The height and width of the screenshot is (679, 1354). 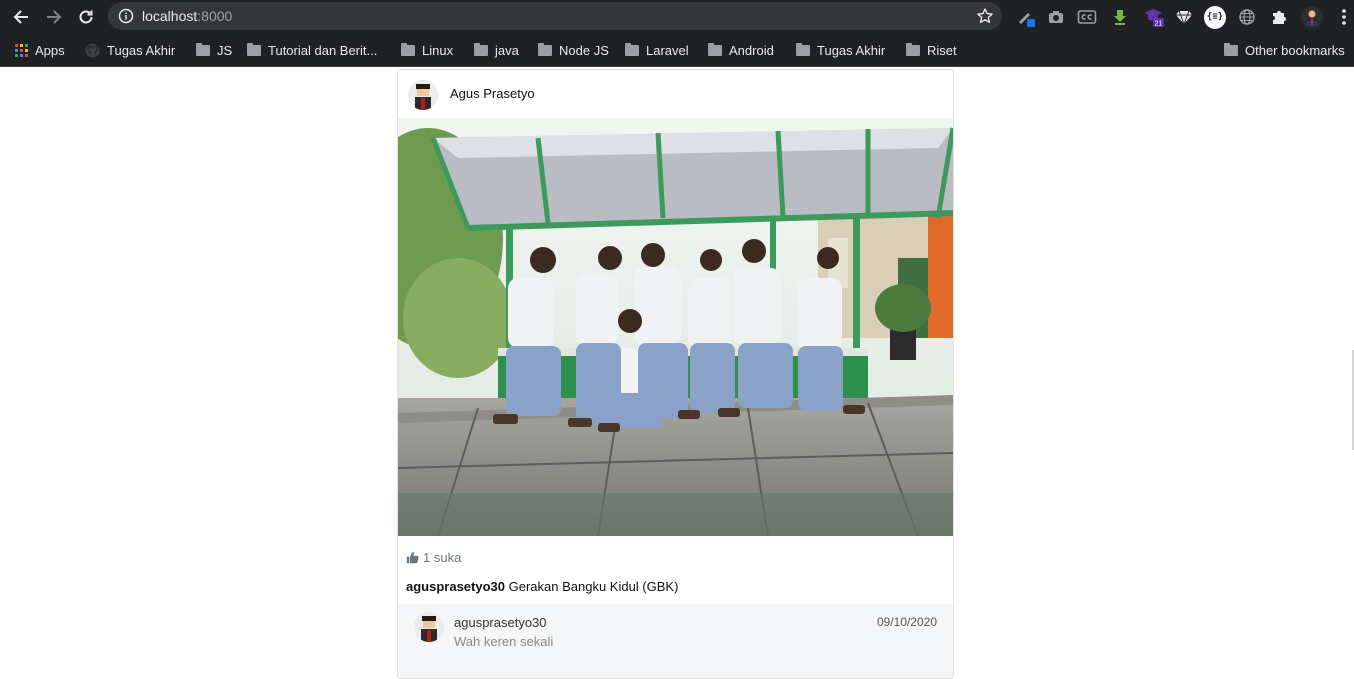 What do you see at coordinates (675, 94) in the screenshot?
I see `post-header: Agus Prasetyo` at bounding box center [675, 94].